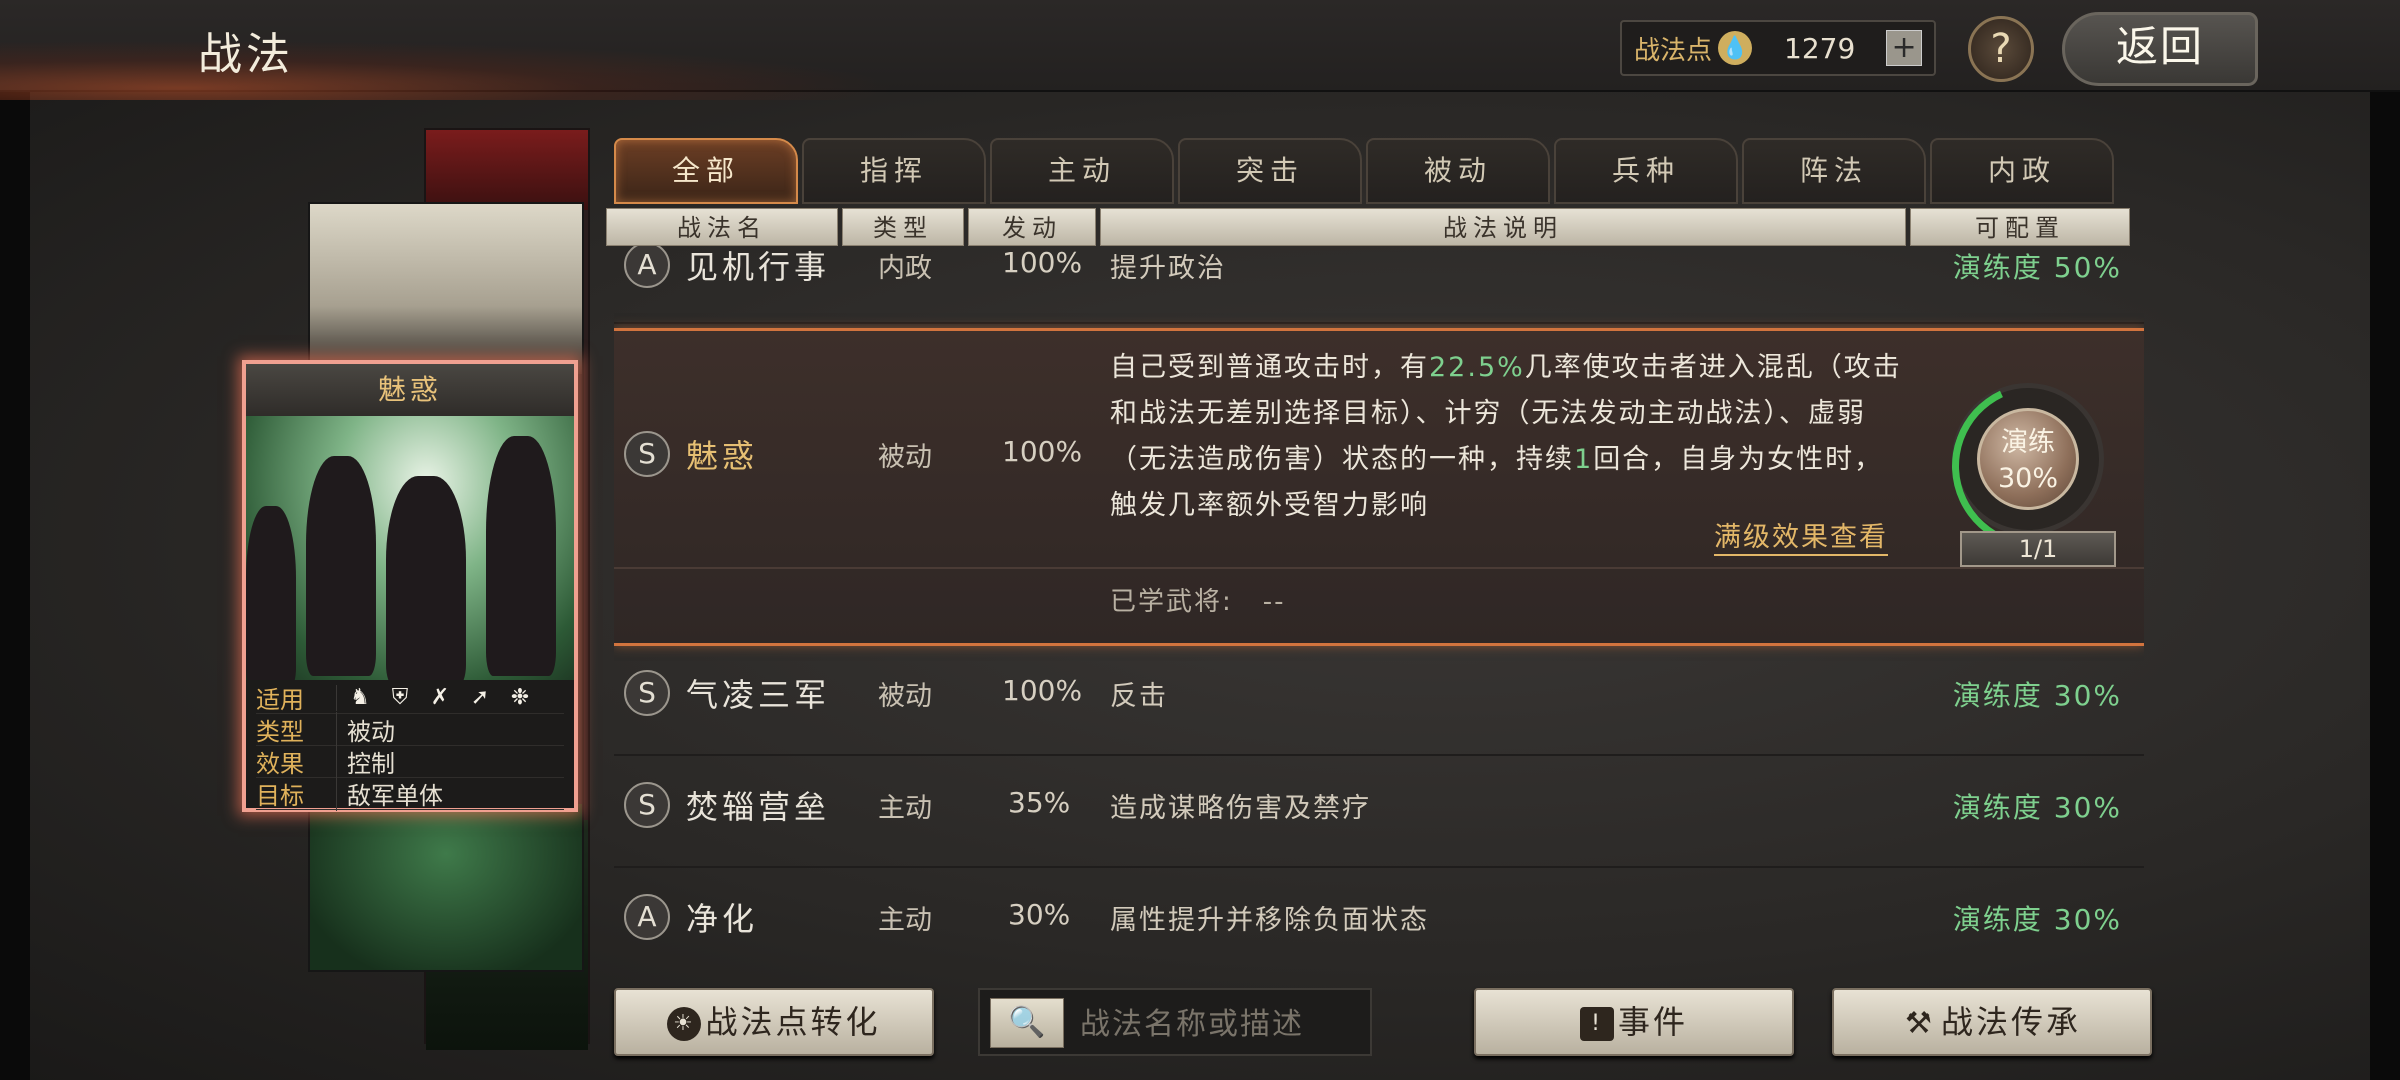 This screenshot has width=2400, height=1080. Describe the element at coordinates (1379, 285) in the screenshot. I see `table-row: A 见机行事 内政 100% 提升政治 演练度 50%` at that location.